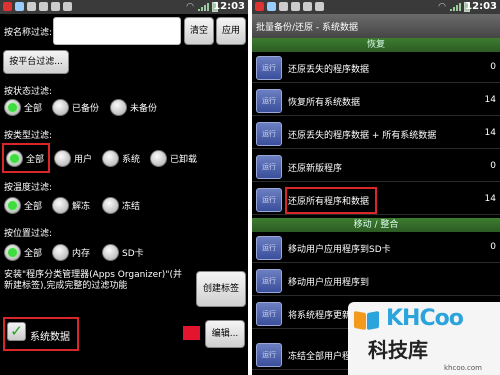 This screenshot has height=375, width=500. I want to click on type-system-radio: 系统, so click(121, 158).